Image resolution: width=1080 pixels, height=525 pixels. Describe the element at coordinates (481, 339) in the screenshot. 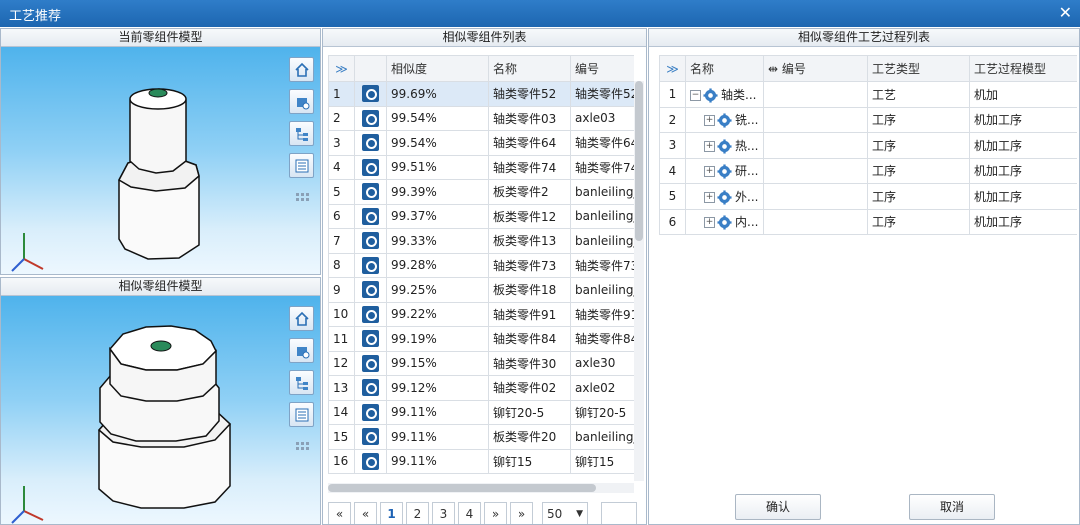

I see `table-row: 11 99.19% 轴类零件84 轴类零件84` at that location.